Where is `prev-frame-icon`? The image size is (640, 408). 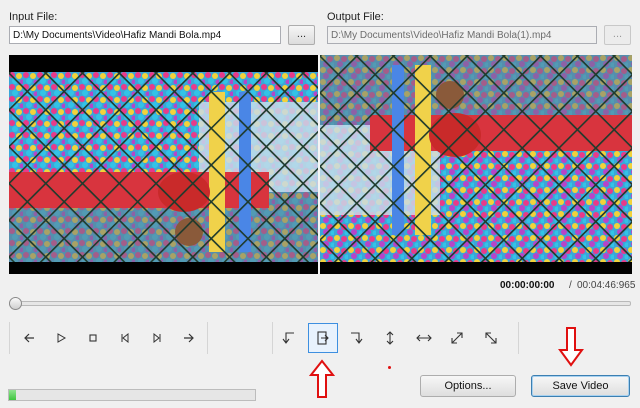
prev-frame-icon is located at coordinates (29, 338).